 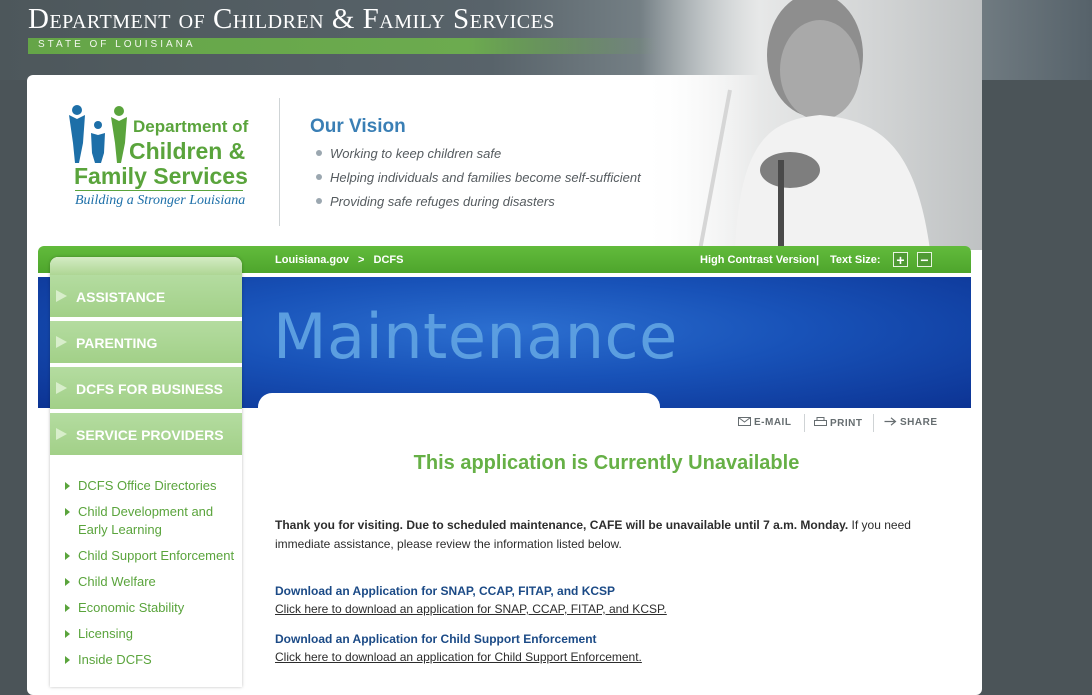 I want to click on header-divider, so click(x=279, y=162).